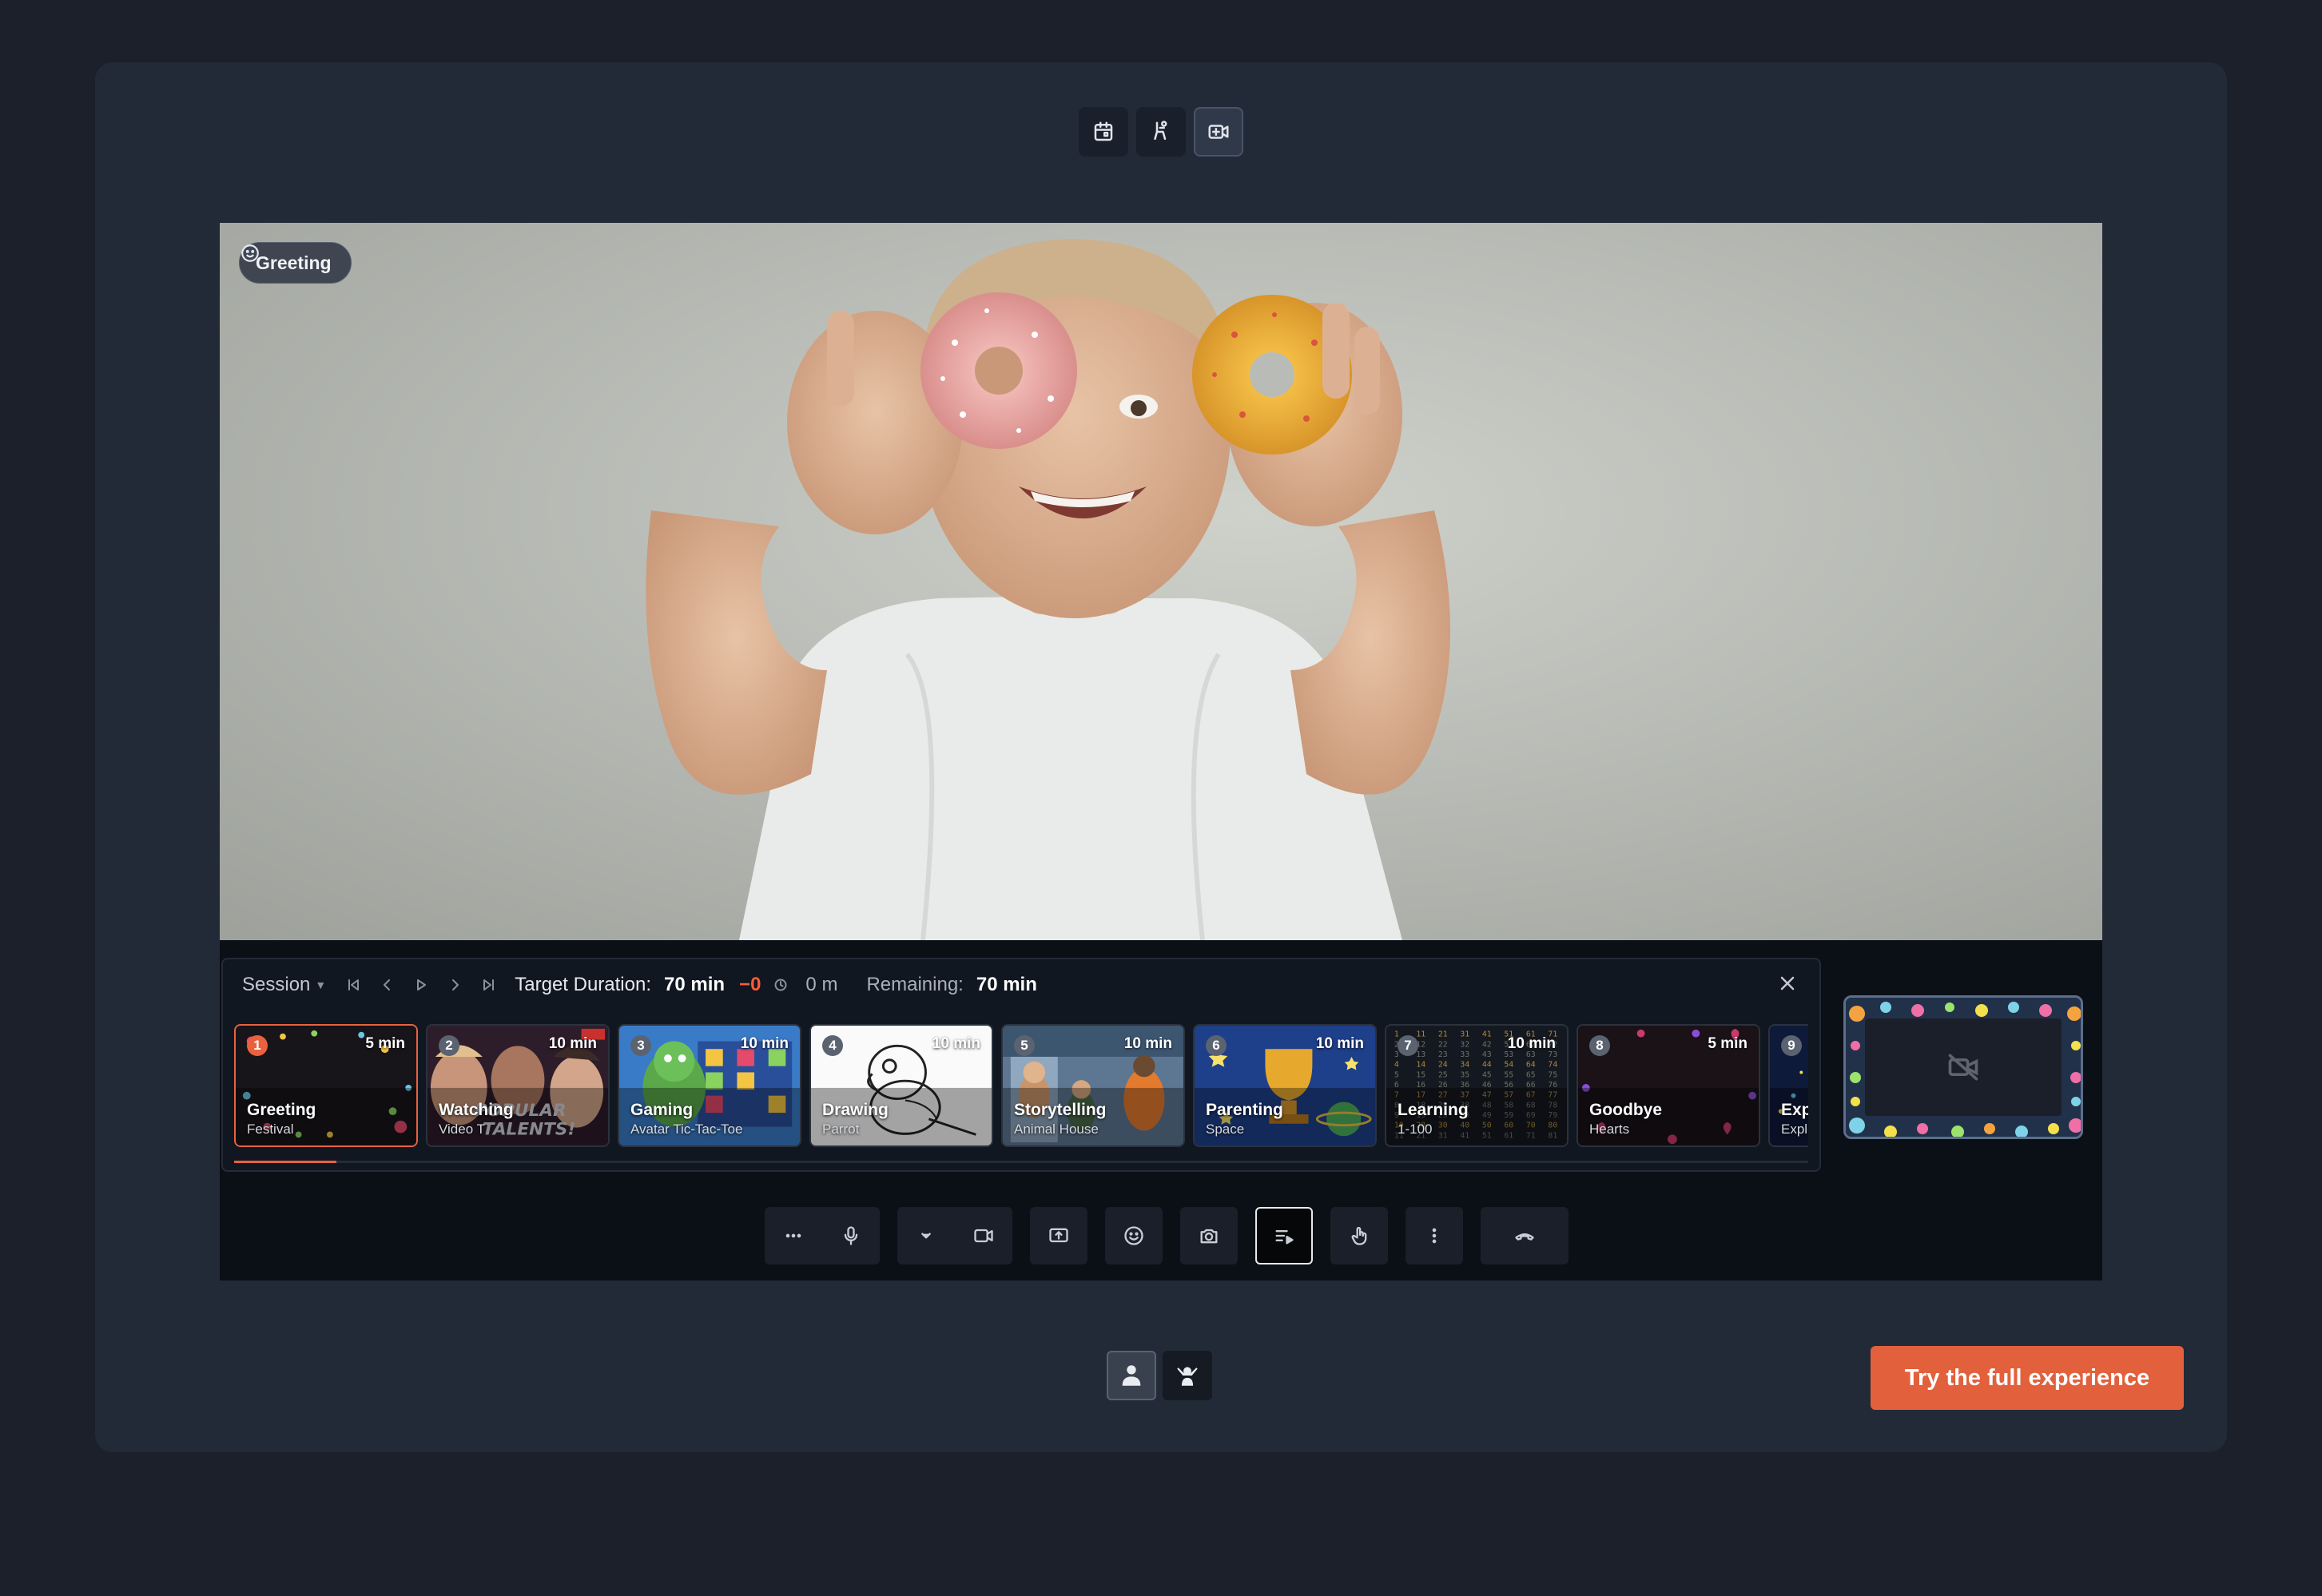 This screenshot has width=2322, height=1596. I want to click on session-plan-group, so click(1284, 1235).